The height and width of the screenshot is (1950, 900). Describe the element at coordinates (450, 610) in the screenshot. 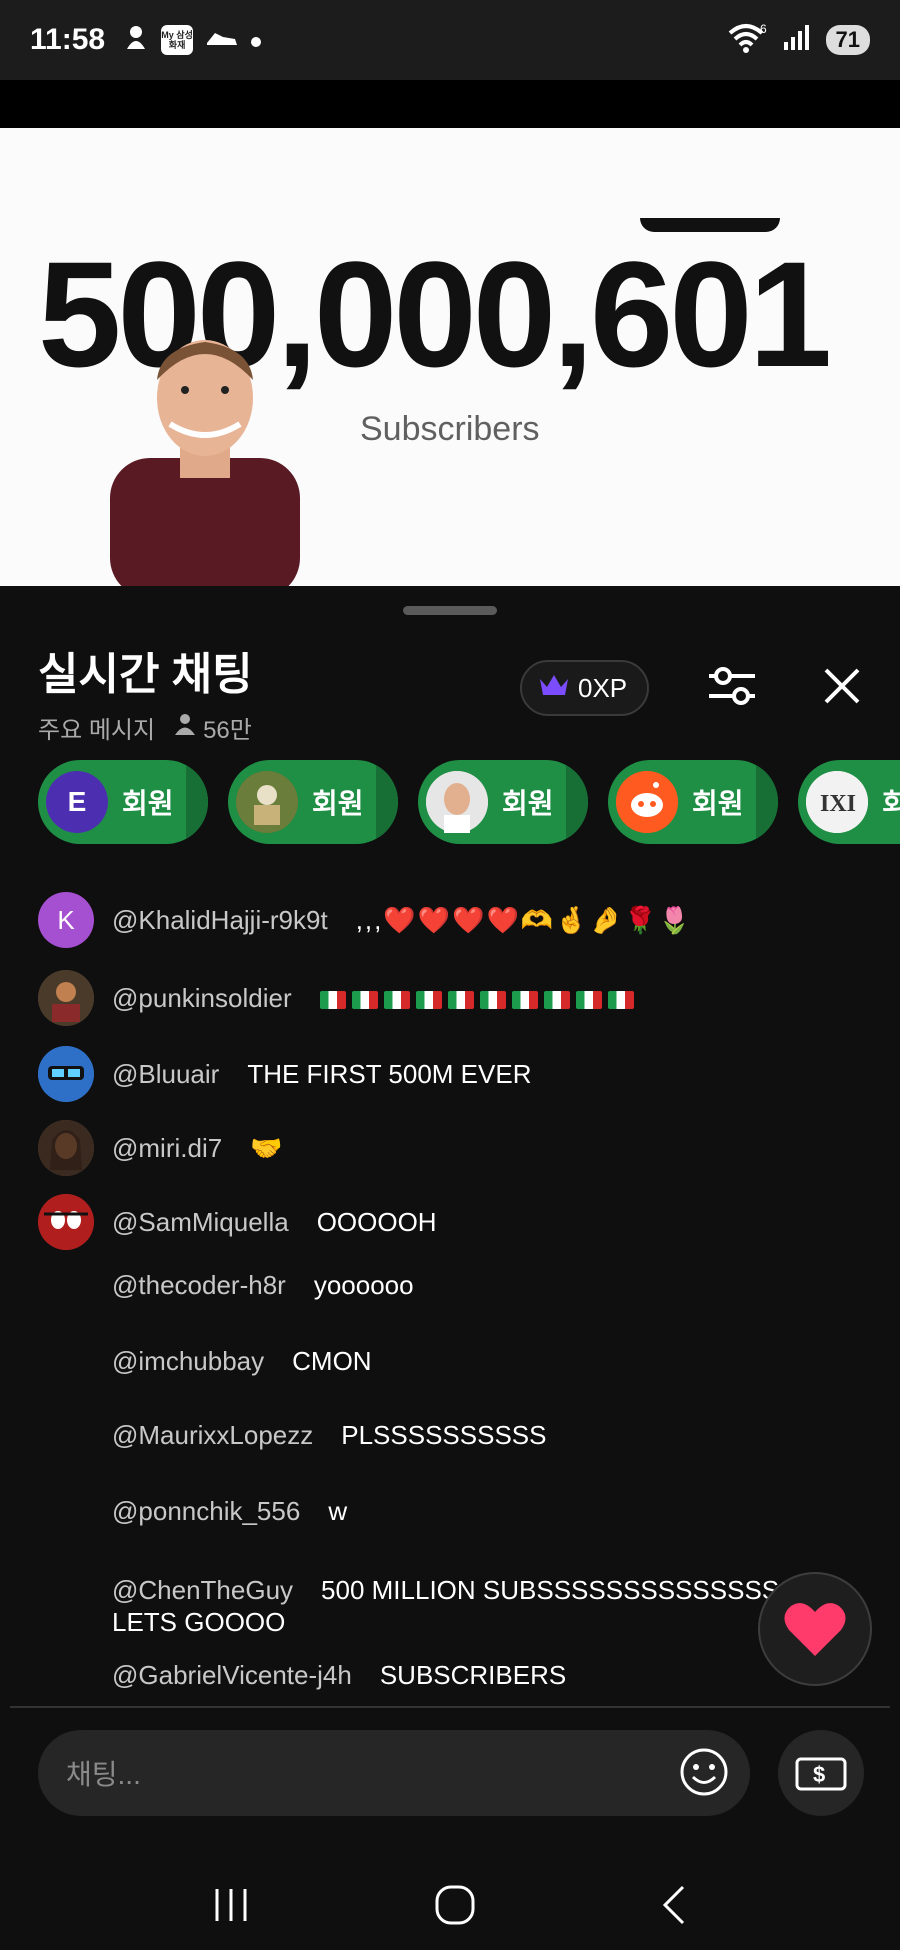

I see `drag-handle` at that location.